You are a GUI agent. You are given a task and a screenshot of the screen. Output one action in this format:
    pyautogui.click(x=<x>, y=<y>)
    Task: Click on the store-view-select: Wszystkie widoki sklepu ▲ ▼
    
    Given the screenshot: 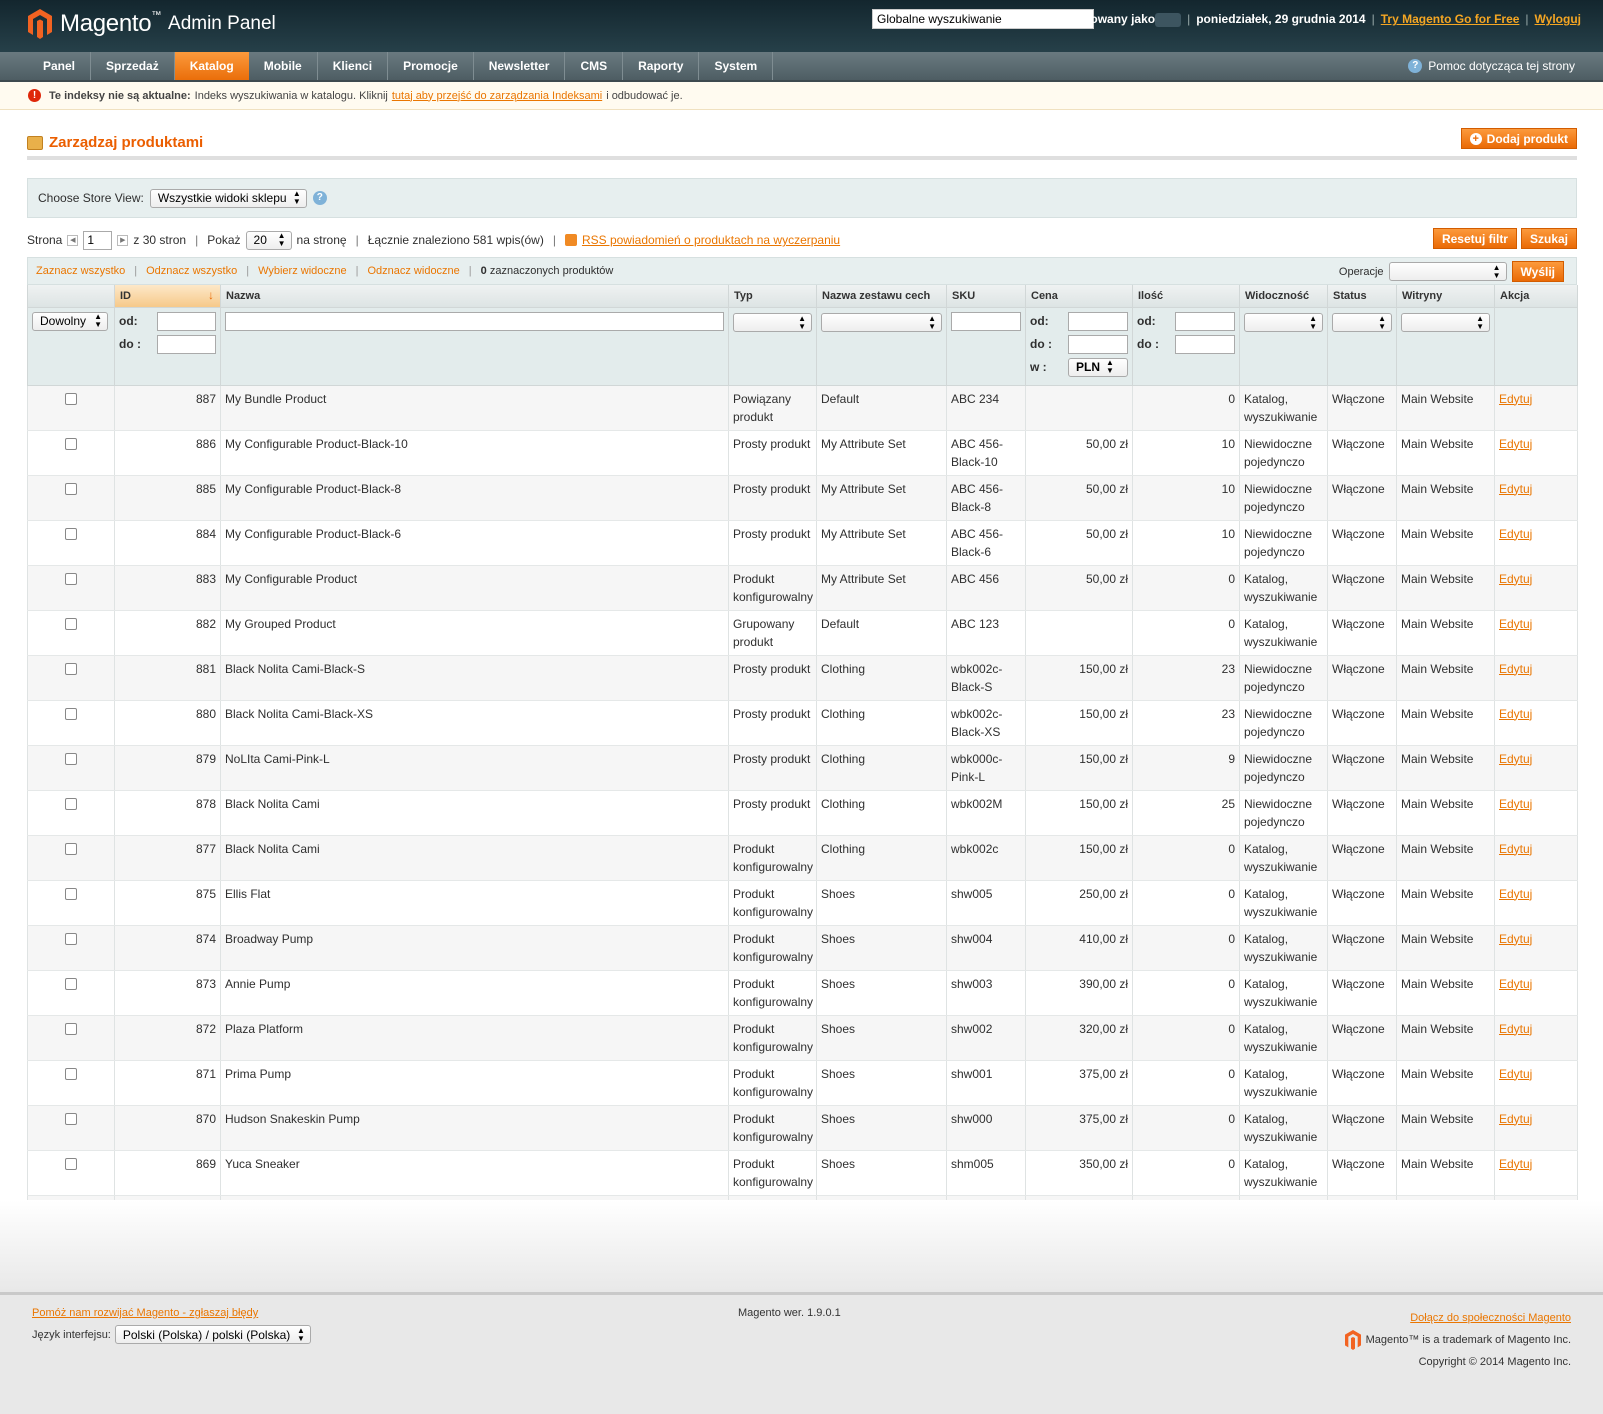 What is the action you would take?
    pyautogui.click(x=228, y=198)
    